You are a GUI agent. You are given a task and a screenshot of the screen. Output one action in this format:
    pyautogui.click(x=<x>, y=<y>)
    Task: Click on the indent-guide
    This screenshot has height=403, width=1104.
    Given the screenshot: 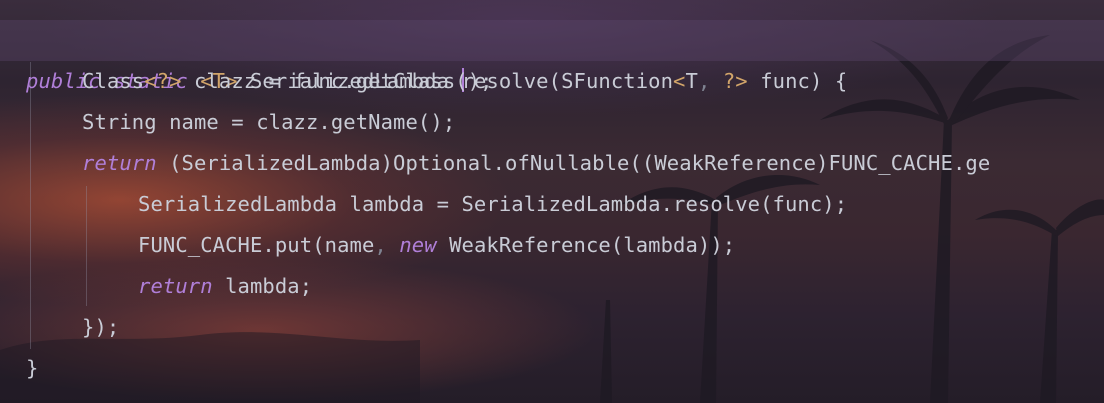 What is the action you would take?
    pyautogui.click(x=86, y=246)
    